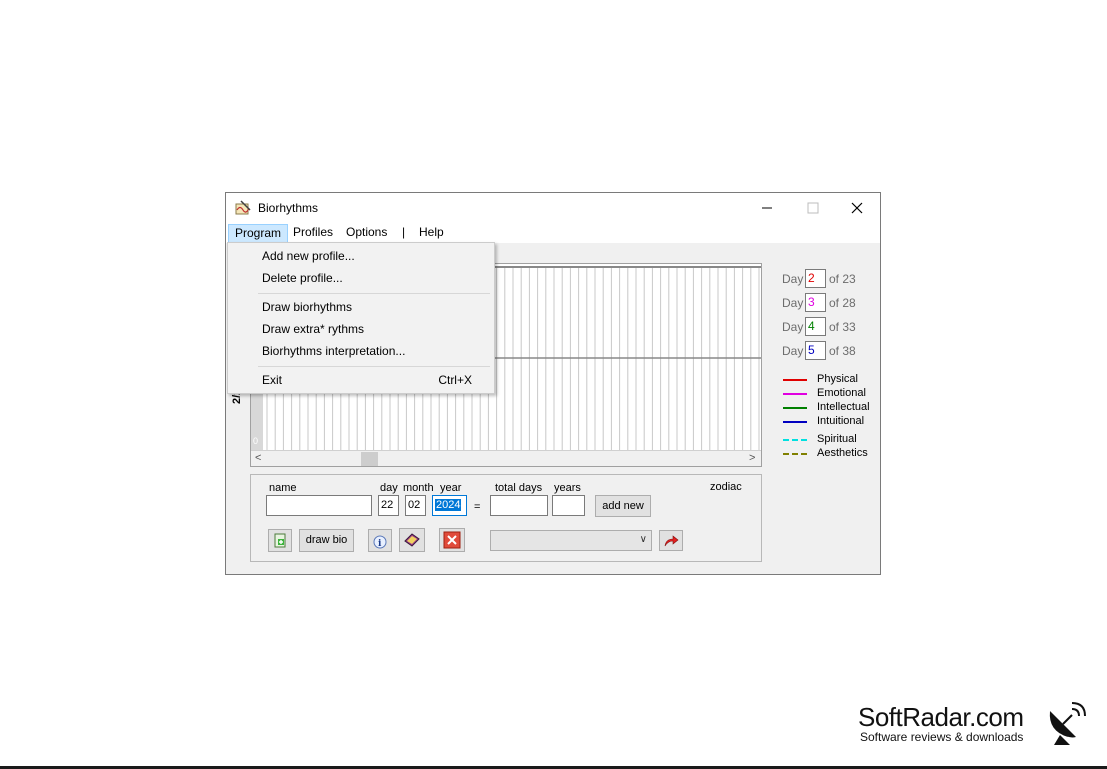 The image size is (1107, 769). I want to click on menu-draw-extra-rythms: Draw extra* rythms, so click(361, 329).